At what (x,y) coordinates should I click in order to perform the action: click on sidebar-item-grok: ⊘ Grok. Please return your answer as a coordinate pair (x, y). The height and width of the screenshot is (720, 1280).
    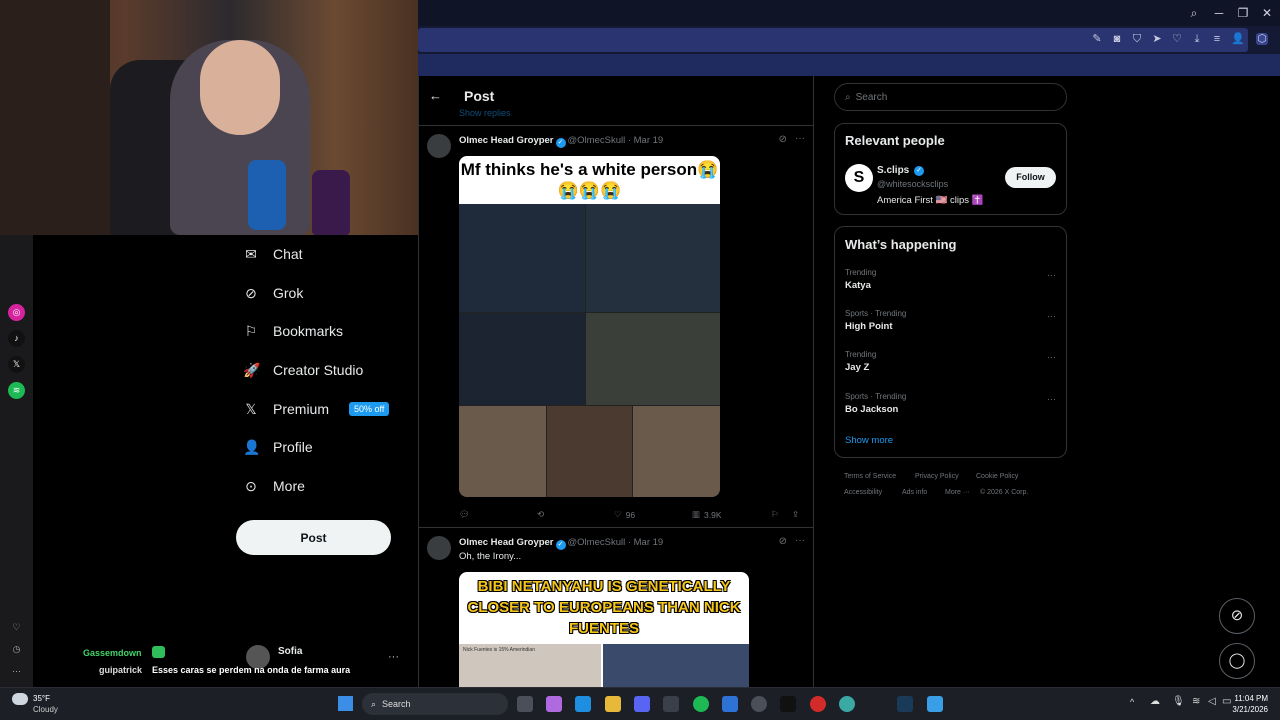
    Looking at the image, I should click on (273, 293).